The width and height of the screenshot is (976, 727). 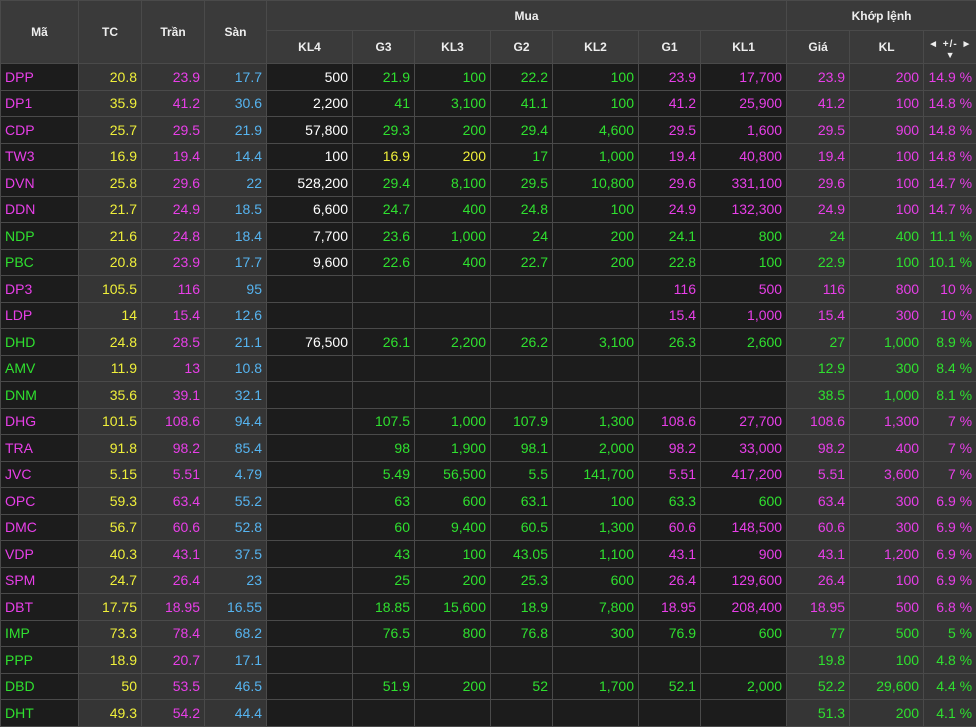 I want to click on cell-symbol: JVC, so click(x=40, y=474).